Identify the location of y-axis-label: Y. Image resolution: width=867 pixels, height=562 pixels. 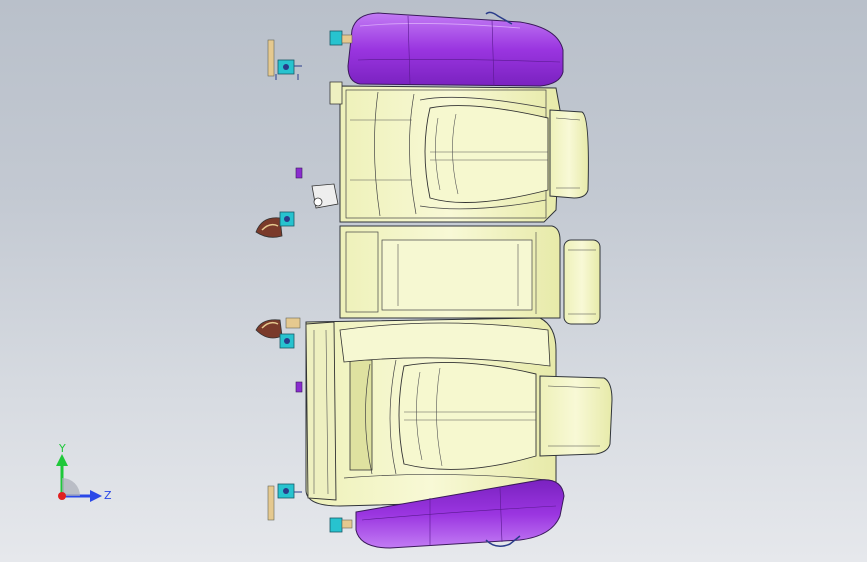
(62, 448).